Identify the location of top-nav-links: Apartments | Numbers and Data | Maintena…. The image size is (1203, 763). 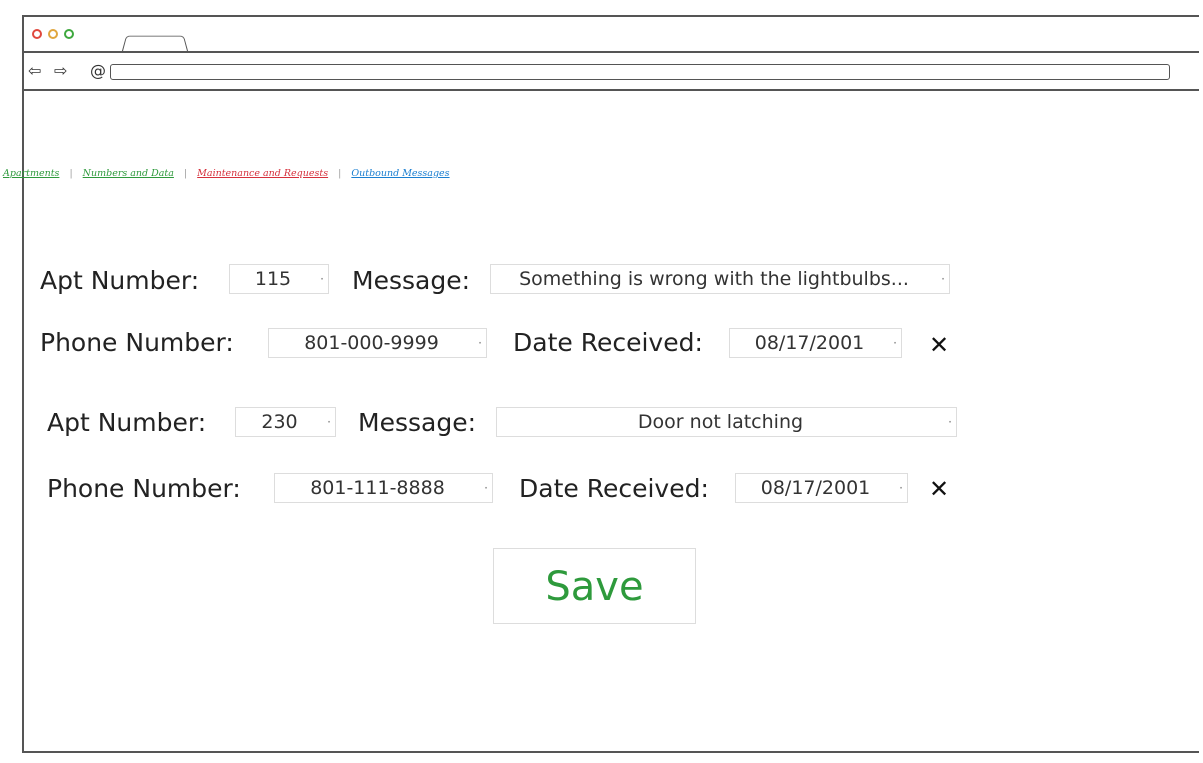
(226, 173).